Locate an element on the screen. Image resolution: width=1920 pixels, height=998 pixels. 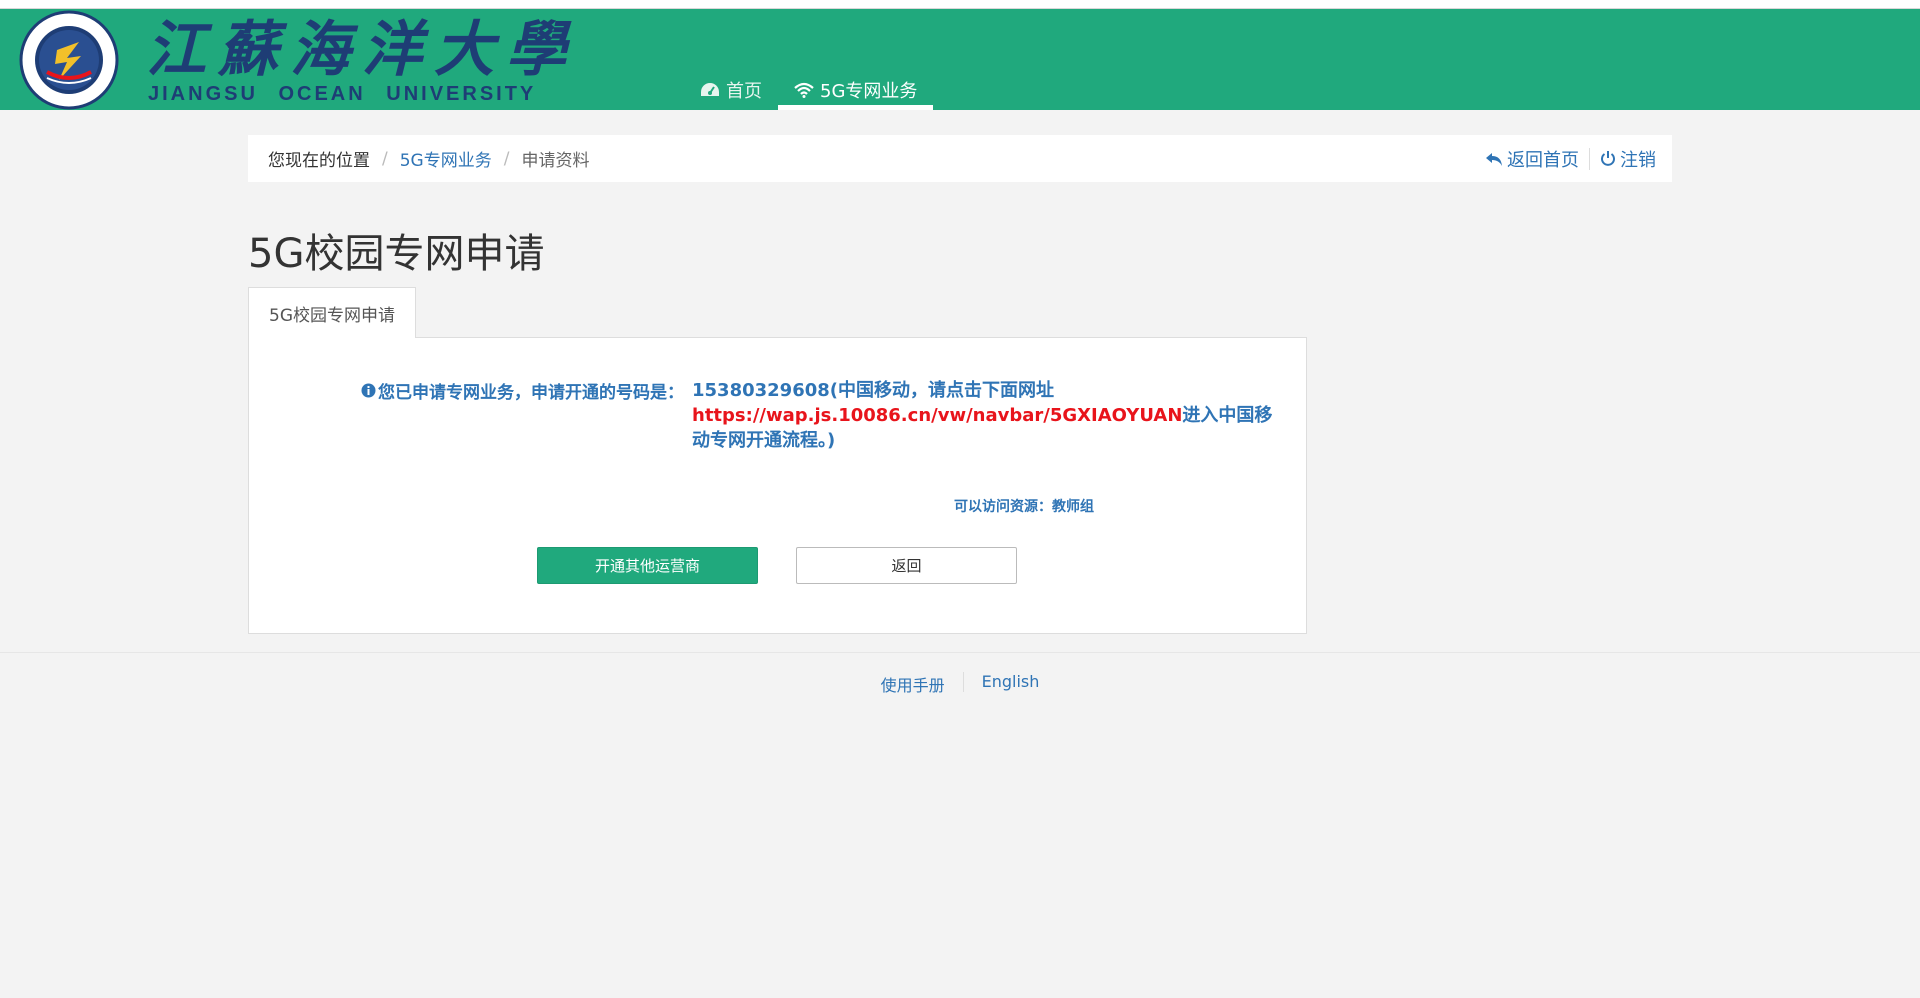
university-logo is located at coordinates (70, 60).